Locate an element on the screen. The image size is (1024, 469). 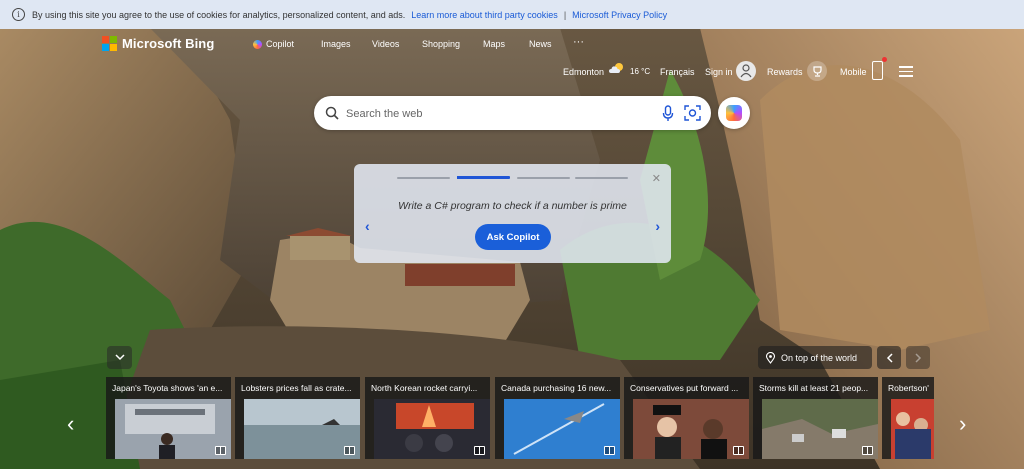
search-icon is located at coordinates (332, 113).